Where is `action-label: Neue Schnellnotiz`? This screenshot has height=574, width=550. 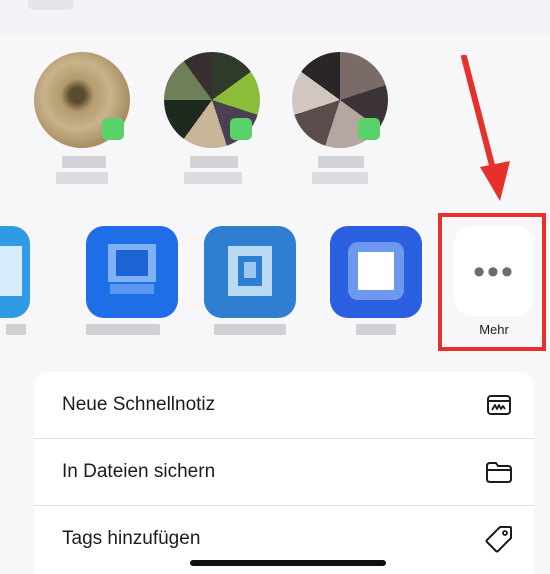 action-label: Neue Schnellnotiz is located at coordinates (139, 404).